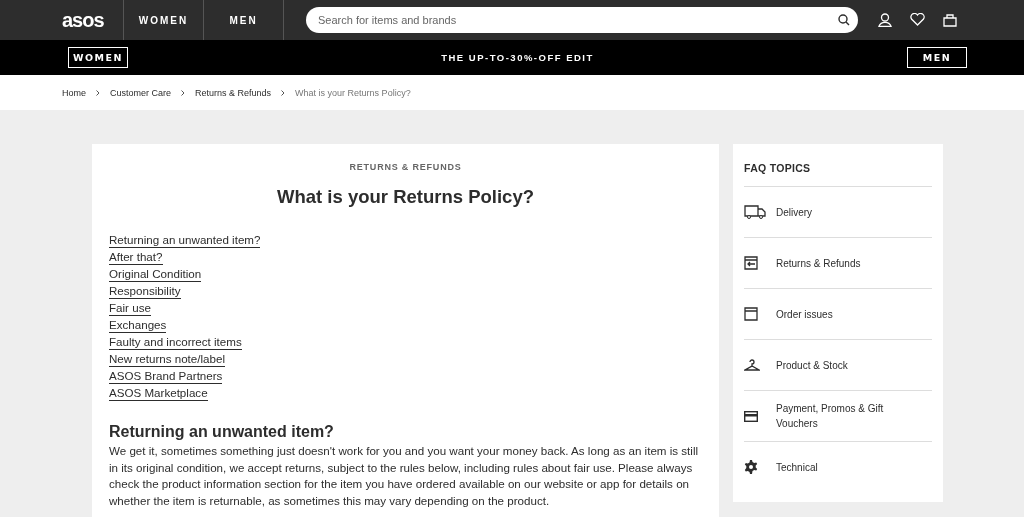 The width and height of the screenshot is (1024, 517). I want to click on settings-icon, so click(751, 467).